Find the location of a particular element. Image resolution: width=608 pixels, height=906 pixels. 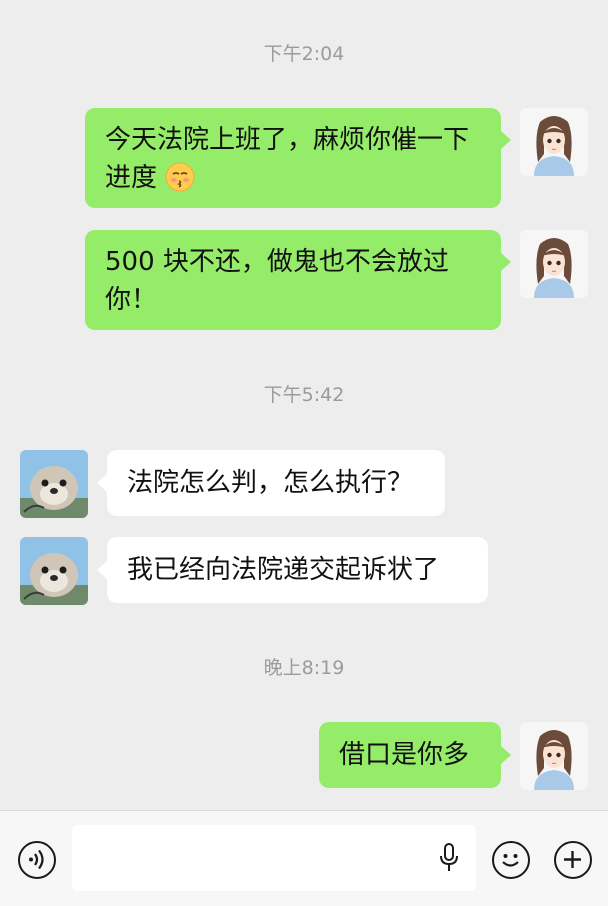

message-bubble-sent: 今天法院上班了，麻烦你催一下进度 is located at coordinates (293, 158).